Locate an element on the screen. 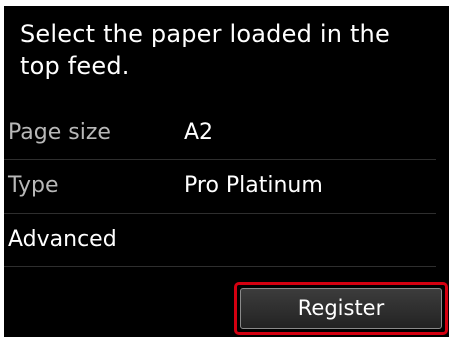  instruction-line-1: Select the paper loaded in the is located at coordinates (205, 34).